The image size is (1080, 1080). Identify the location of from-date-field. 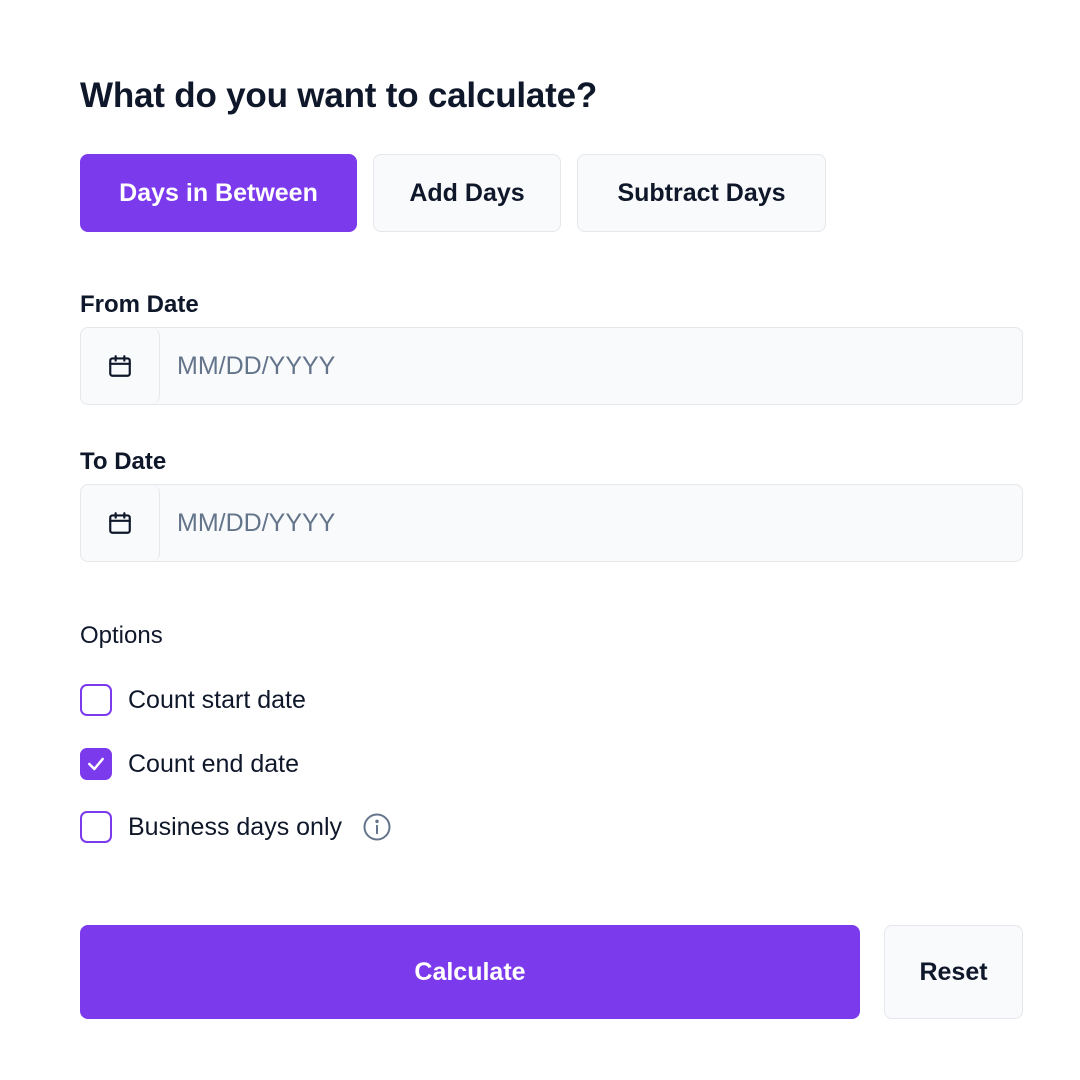
(551, 366).